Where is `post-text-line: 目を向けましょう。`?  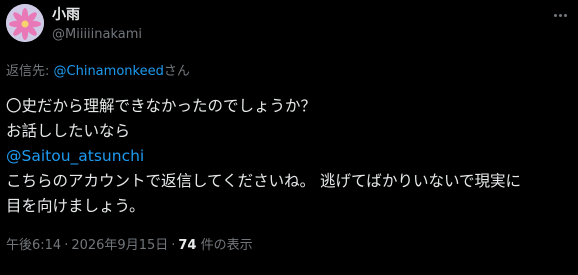
post-text-line: 目を向けましょう。 is located at coordinates (75, 206).